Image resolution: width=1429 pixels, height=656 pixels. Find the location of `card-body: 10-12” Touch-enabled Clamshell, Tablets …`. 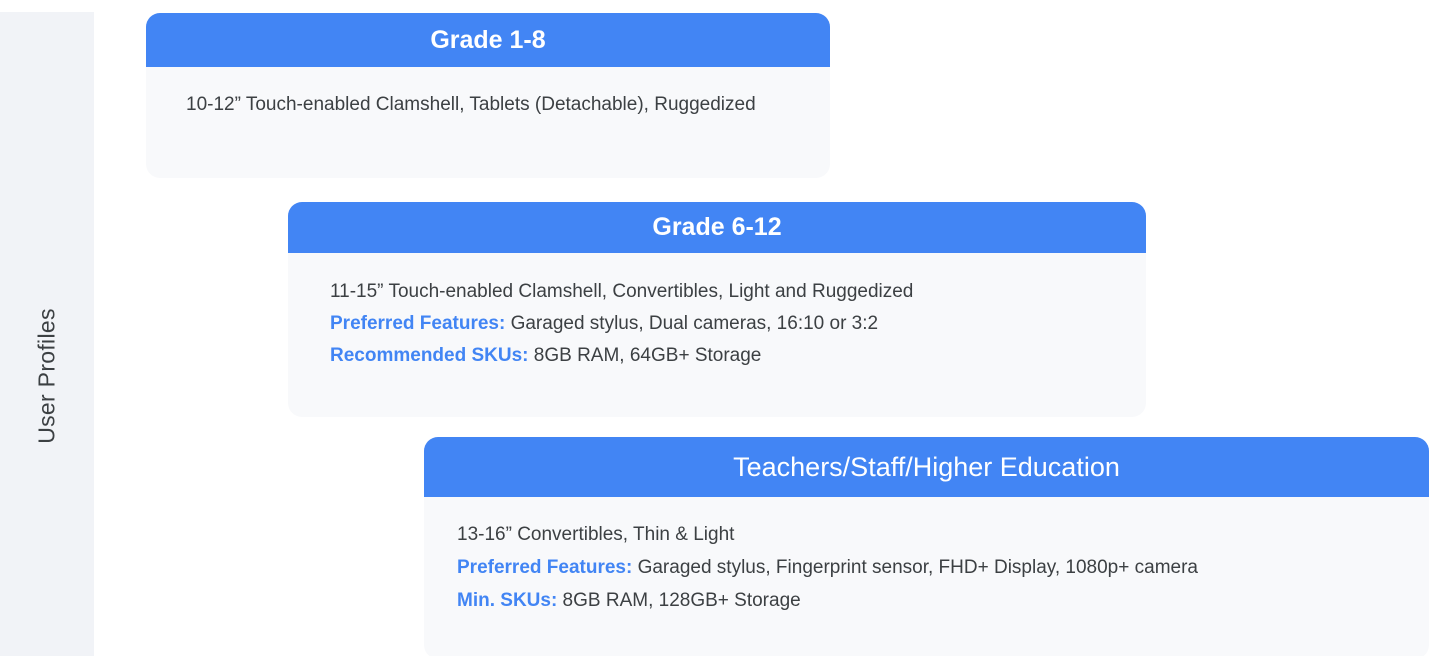

card-body: 10-12” Touch-enabled Clamshell, Tablets … is located at coordinates (488, 93).